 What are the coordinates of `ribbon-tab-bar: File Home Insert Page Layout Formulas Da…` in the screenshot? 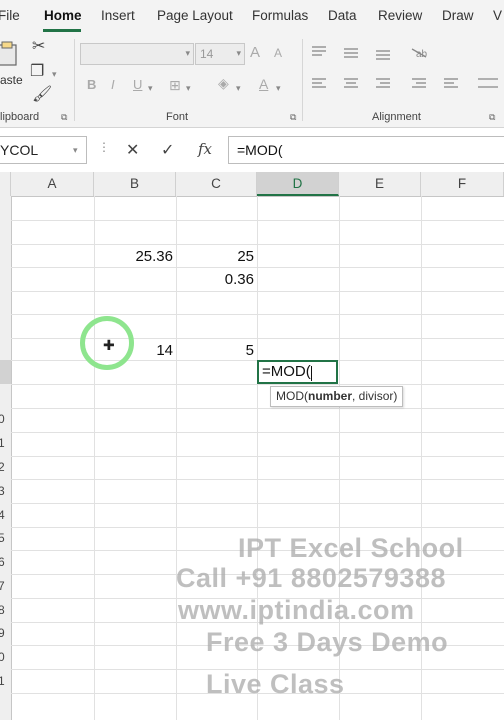 It's located at (252, 16).